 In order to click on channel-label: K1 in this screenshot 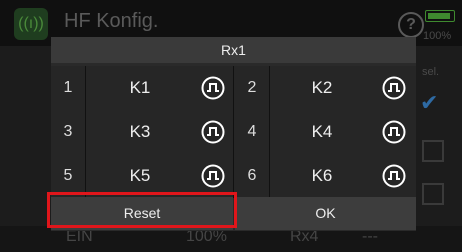, I will do `click(140, 88)`.